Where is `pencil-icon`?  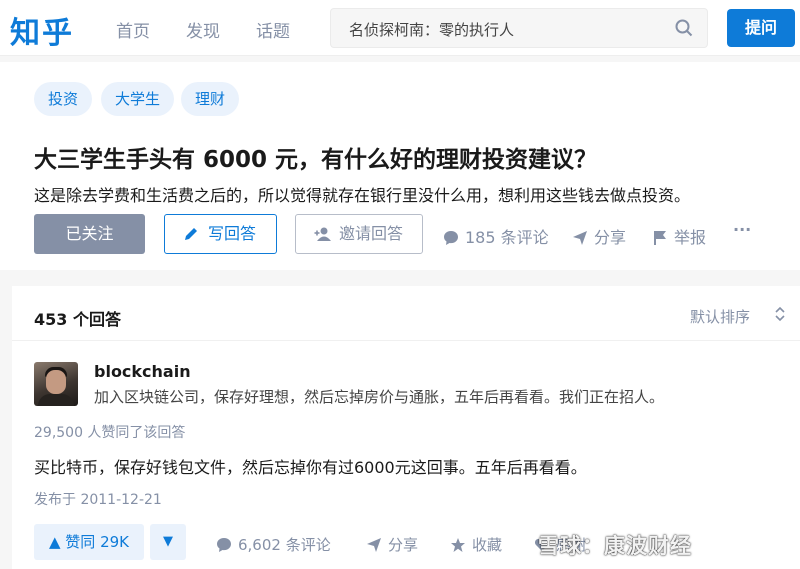
pencil-icon is located at coordinates (191, 234).